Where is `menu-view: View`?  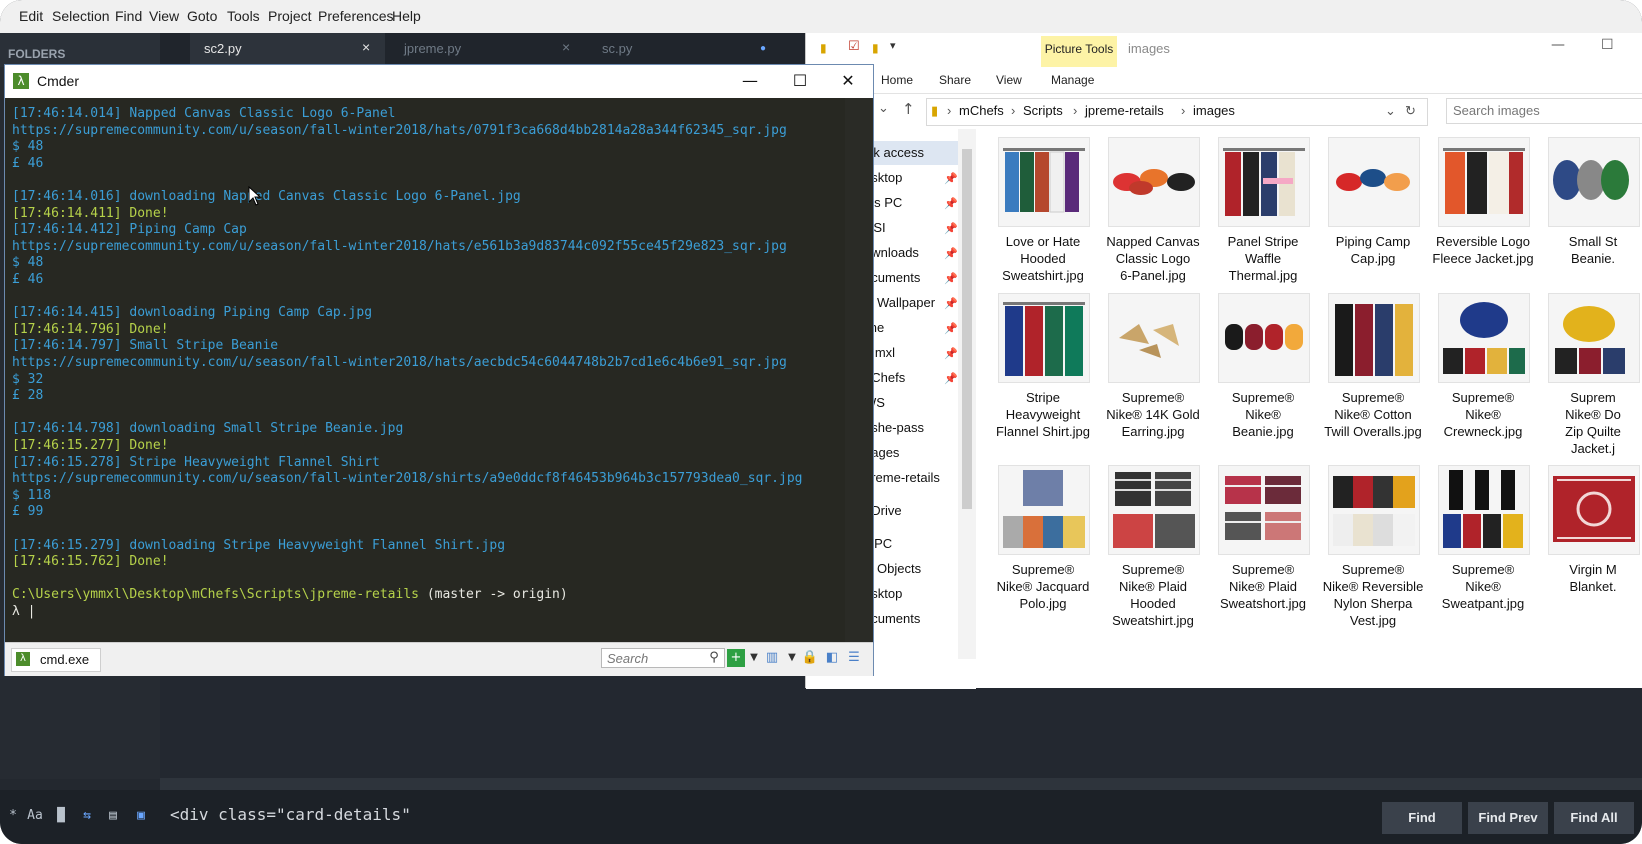 menu-view: View is located at coordinates (164, 16).